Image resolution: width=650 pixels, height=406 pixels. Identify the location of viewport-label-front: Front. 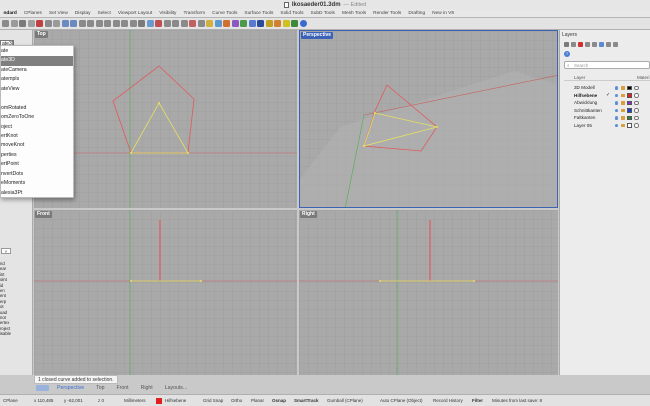
(43, 214).